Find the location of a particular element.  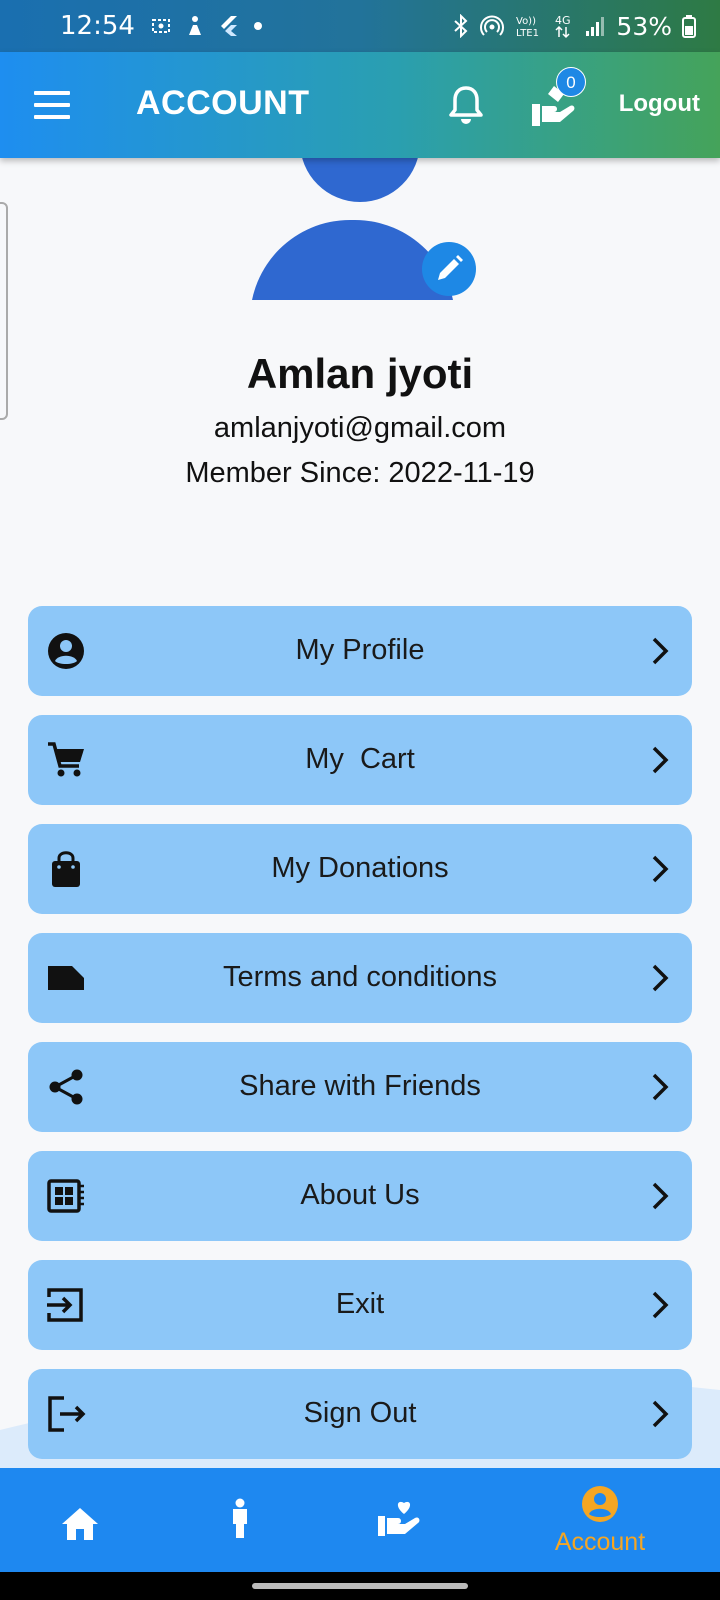

nav-item-donate is located at coordinates (400, 1520).